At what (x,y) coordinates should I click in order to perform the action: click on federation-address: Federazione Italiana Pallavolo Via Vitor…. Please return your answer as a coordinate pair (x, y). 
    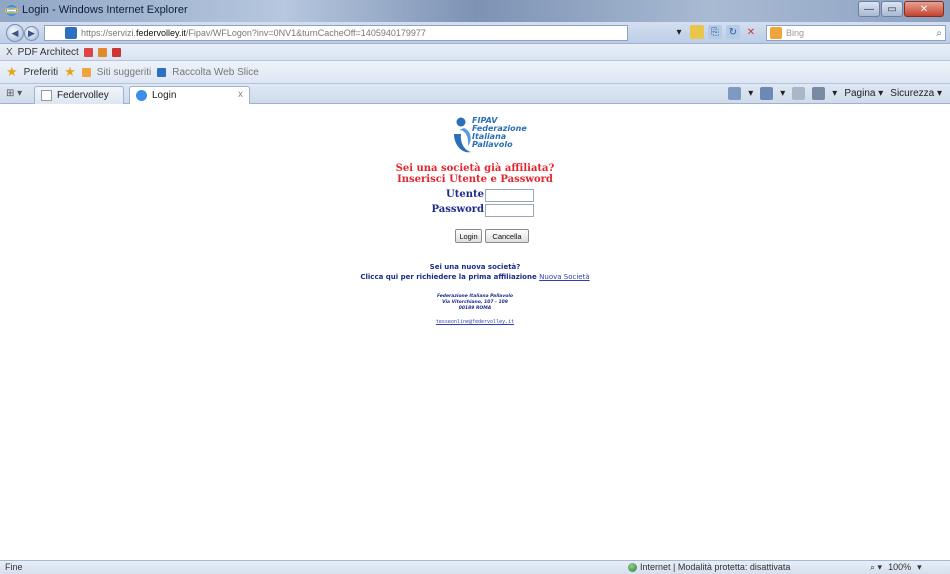
    Looking at the image, I should click on (475, 302).